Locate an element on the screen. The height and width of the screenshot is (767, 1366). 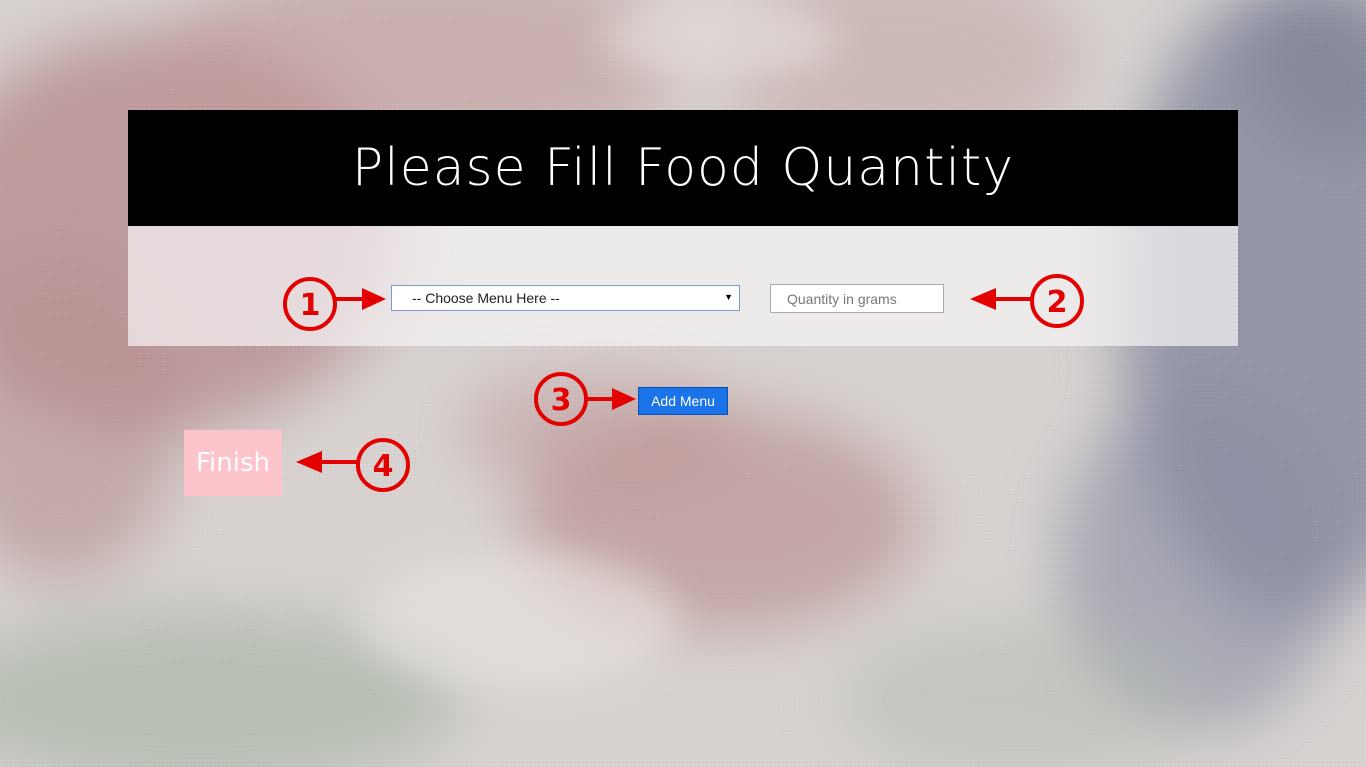
page-header: Please Fill Food Quantity is located at coordinates (683, 168).